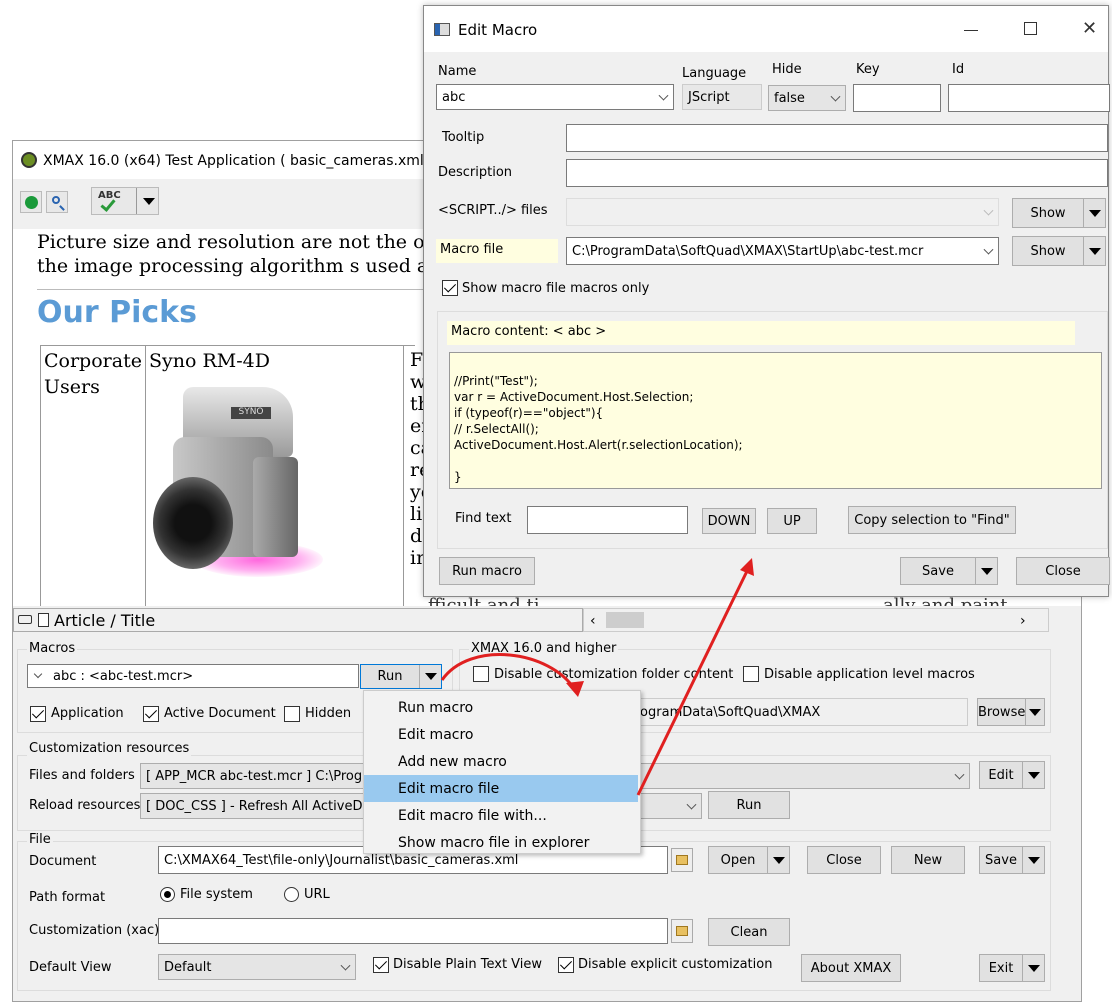  What do you see at coordinates (575, 689) in the screenshot?
I see `arrow-head-menu` at bounding box center [575, 689].